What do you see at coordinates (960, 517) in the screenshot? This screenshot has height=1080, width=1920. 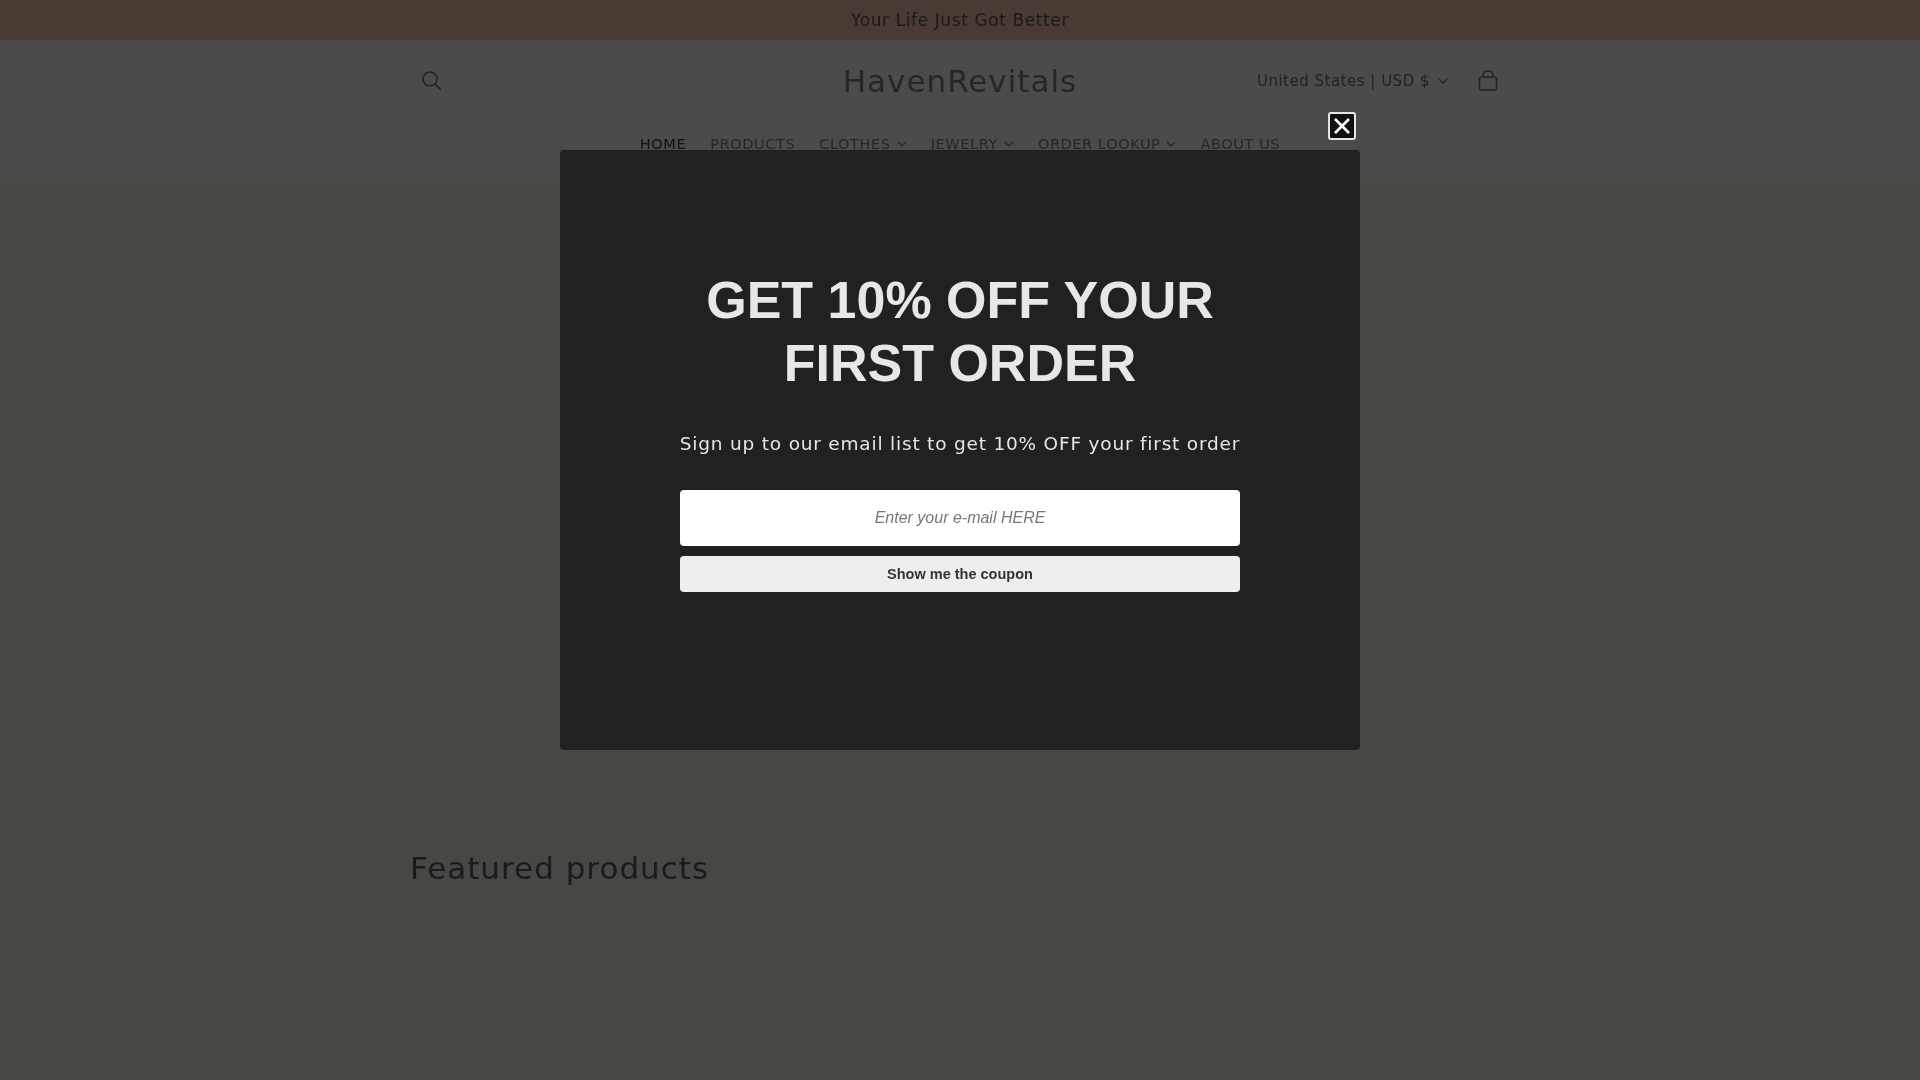 I see `email-field: Enter your e-mail HERE` at bounding box center [960, 517].